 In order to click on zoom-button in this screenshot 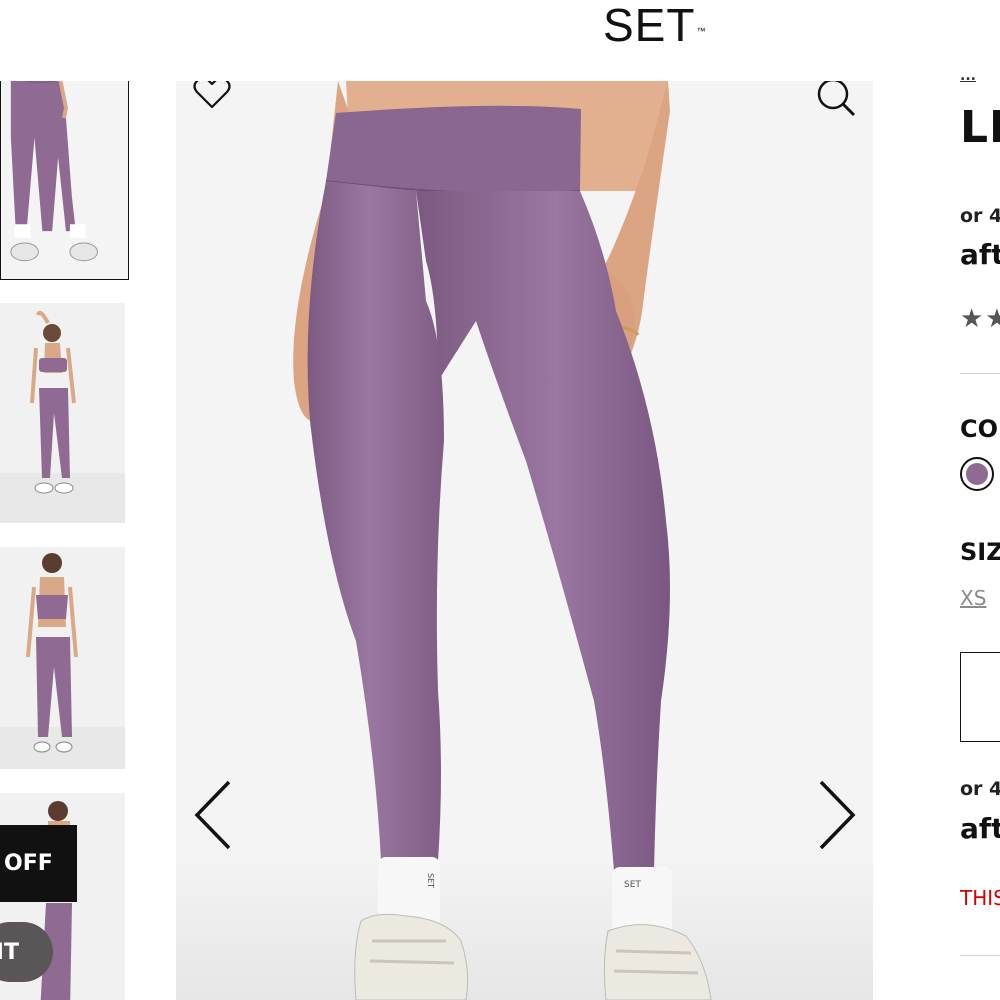, I will do `click(836, 100)`.